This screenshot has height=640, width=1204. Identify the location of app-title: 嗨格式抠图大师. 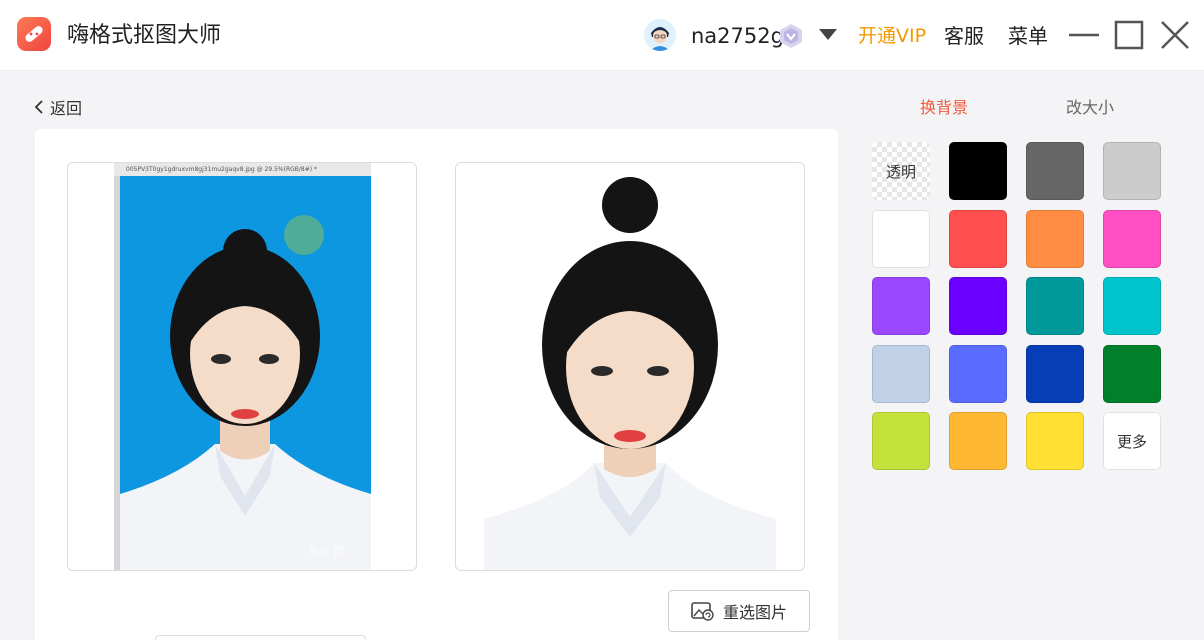
(144, 35).